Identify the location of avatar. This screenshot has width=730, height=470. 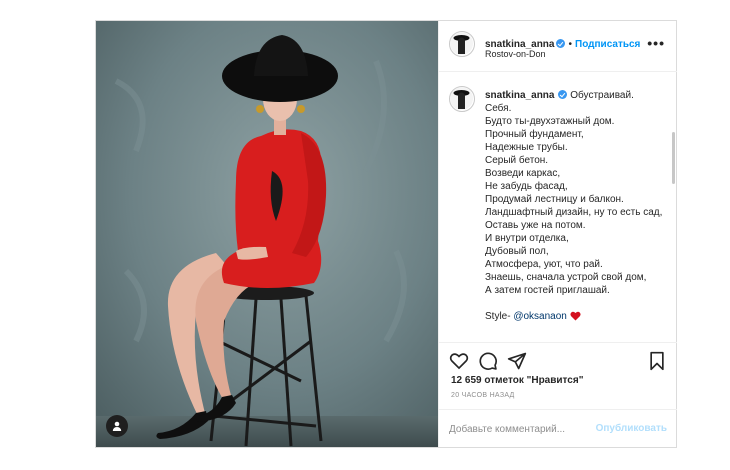
(462, 44).